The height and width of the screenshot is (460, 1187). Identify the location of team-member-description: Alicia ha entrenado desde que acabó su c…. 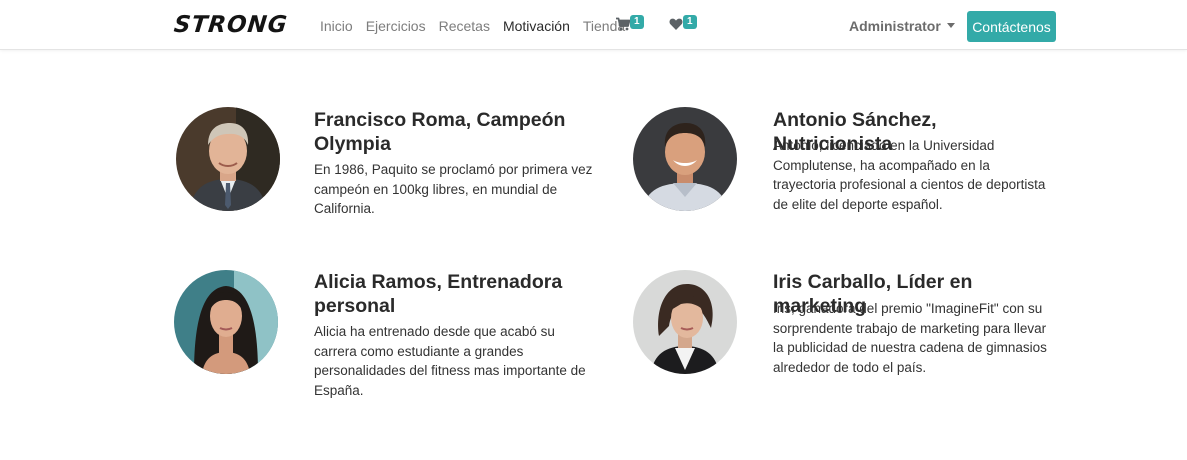
(450, 361).